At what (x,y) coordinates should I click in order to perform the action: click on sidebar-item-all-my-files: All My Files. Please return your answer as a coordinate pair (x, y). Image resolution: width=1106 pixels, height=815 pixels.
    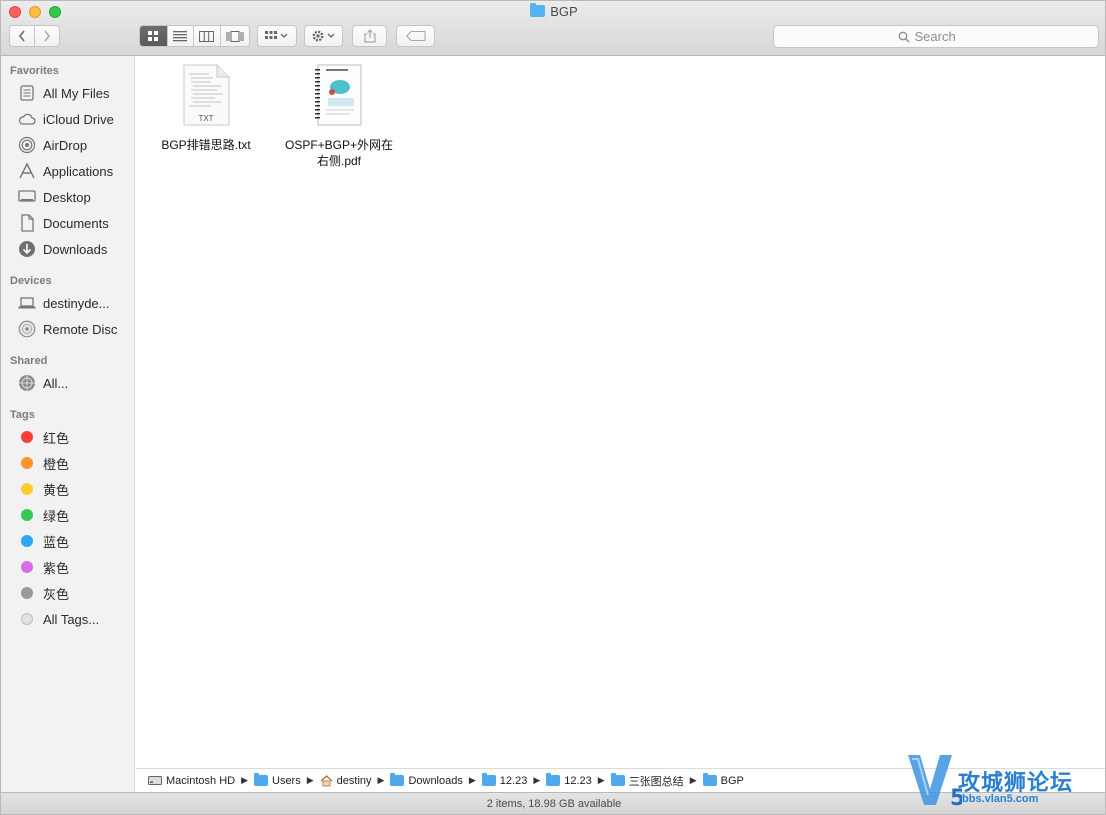
    Looking at the image, I should click on (67, 93).